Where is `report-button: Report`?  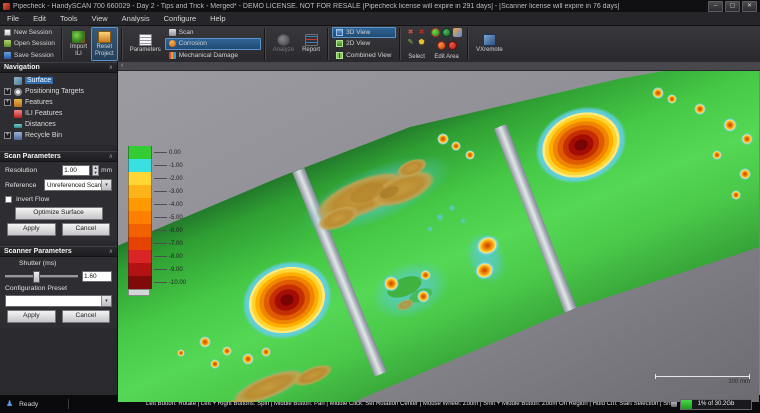
report-button: Report is located at coordinates (311, 44).